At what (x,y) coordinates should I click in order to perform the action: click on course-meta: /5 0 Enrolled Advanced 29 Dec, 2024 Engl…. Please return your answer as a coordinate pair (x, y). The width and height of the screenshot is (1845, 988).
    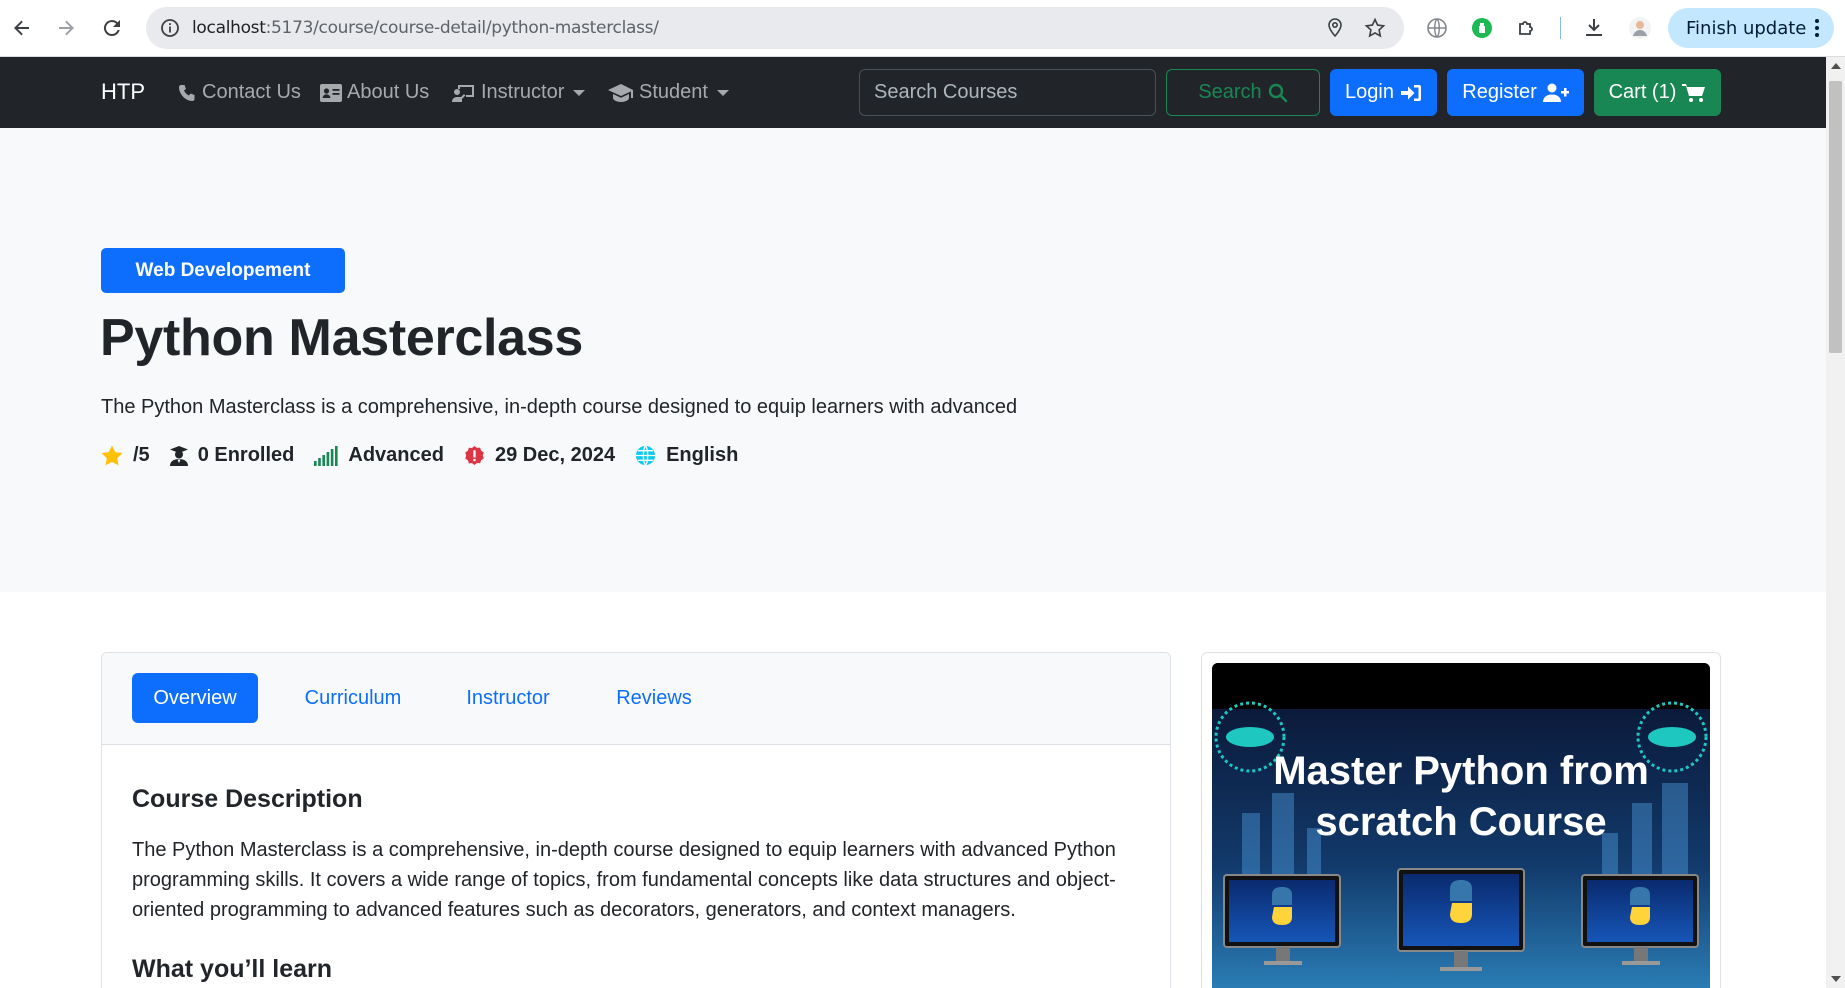
    Looking at the image, I should click on (429, 455).